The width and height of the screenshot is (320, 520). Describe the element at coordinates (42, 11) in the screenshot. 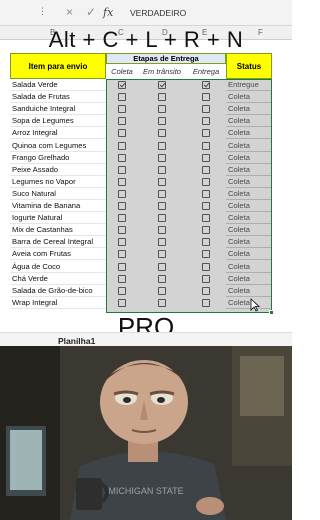

I see `chevron-down-icon: ⋮` at that location.